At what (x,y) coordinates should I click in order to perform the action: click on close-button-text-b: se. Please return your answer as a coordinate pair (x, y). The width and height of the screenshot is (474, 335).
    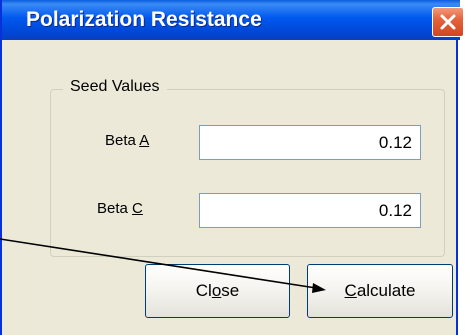
    Looking at the image, I should click on (230, 290).